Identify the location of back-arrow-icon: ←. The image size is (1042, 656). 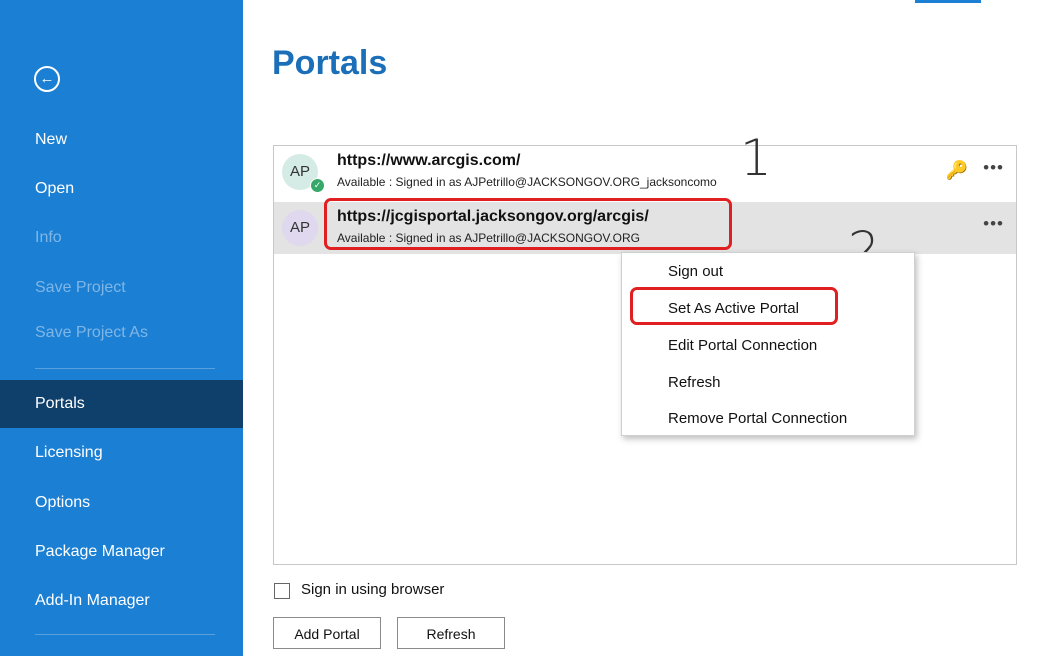
(47, 79).